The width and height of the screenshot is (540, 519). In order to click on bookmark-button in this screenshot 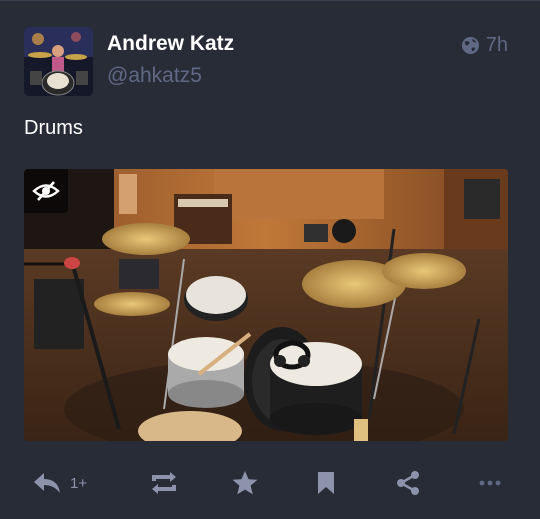, I will do `click(326, 483)`.